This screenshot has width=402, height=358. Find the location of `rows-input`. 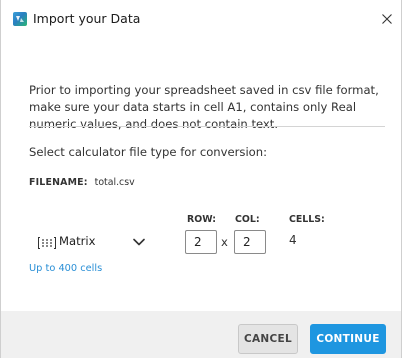

rows-input is located at coordinates (201, 242).